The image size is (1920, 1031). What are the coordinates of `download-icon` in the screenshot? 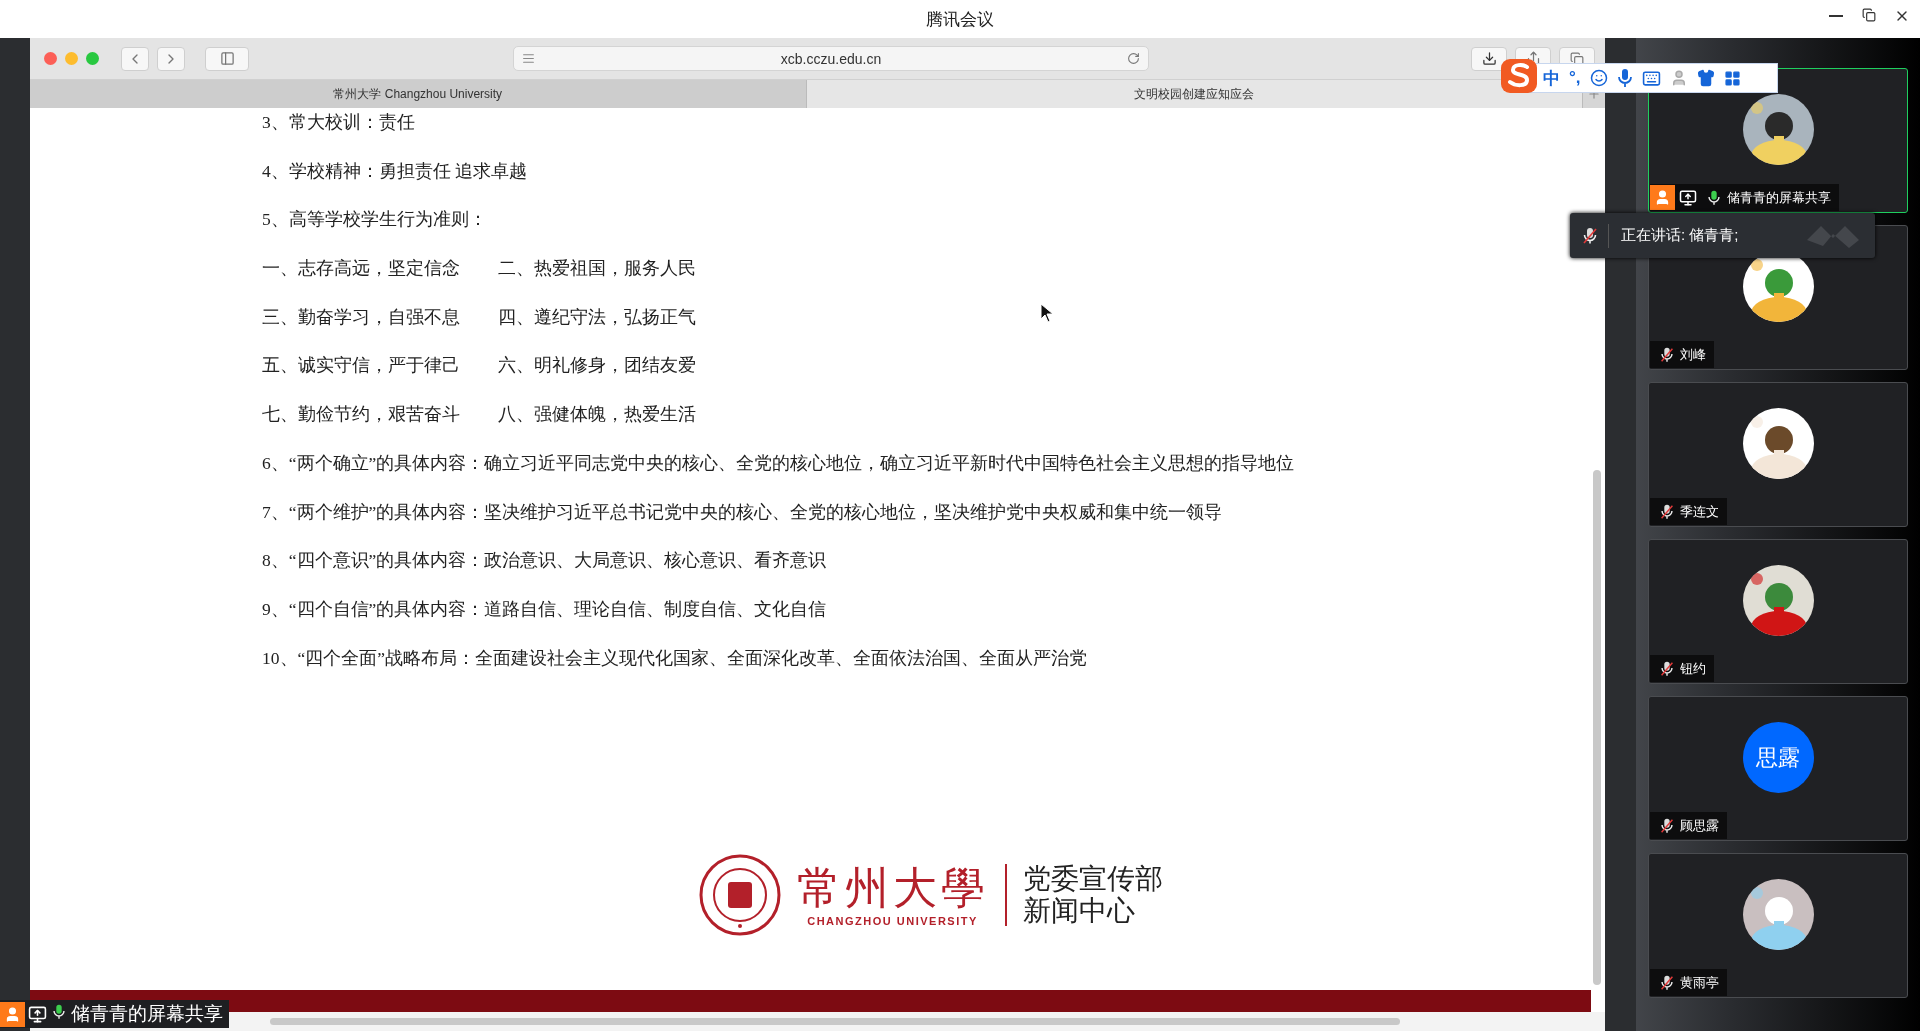 It's located at (1489, 58).